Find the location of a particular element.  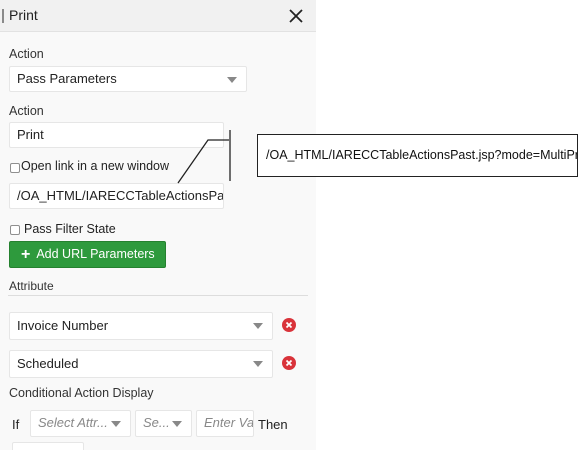

open-new-window-checkbox is located at coordinates (15, 168).